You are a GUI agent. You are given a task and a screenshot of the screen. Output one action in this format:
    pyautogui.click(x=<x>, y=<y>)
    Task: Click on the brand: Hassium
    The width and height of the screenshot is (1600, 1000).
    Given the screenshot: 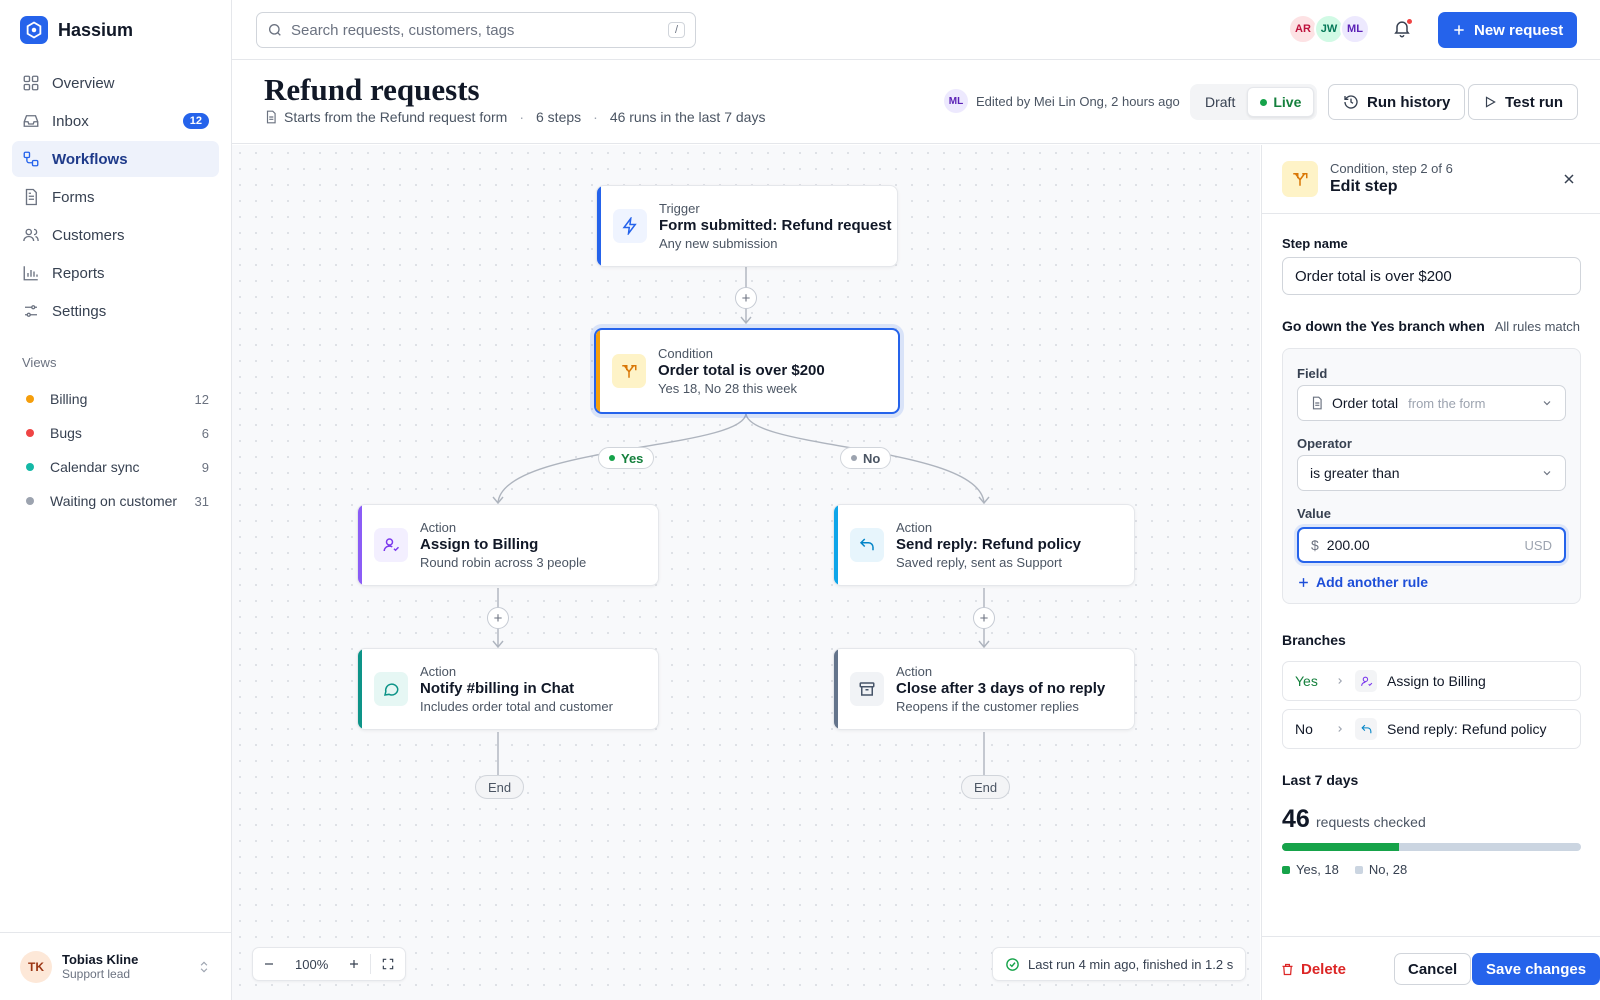 What is the action you would take?
    pyautogui.click(x=76, y=30)
    